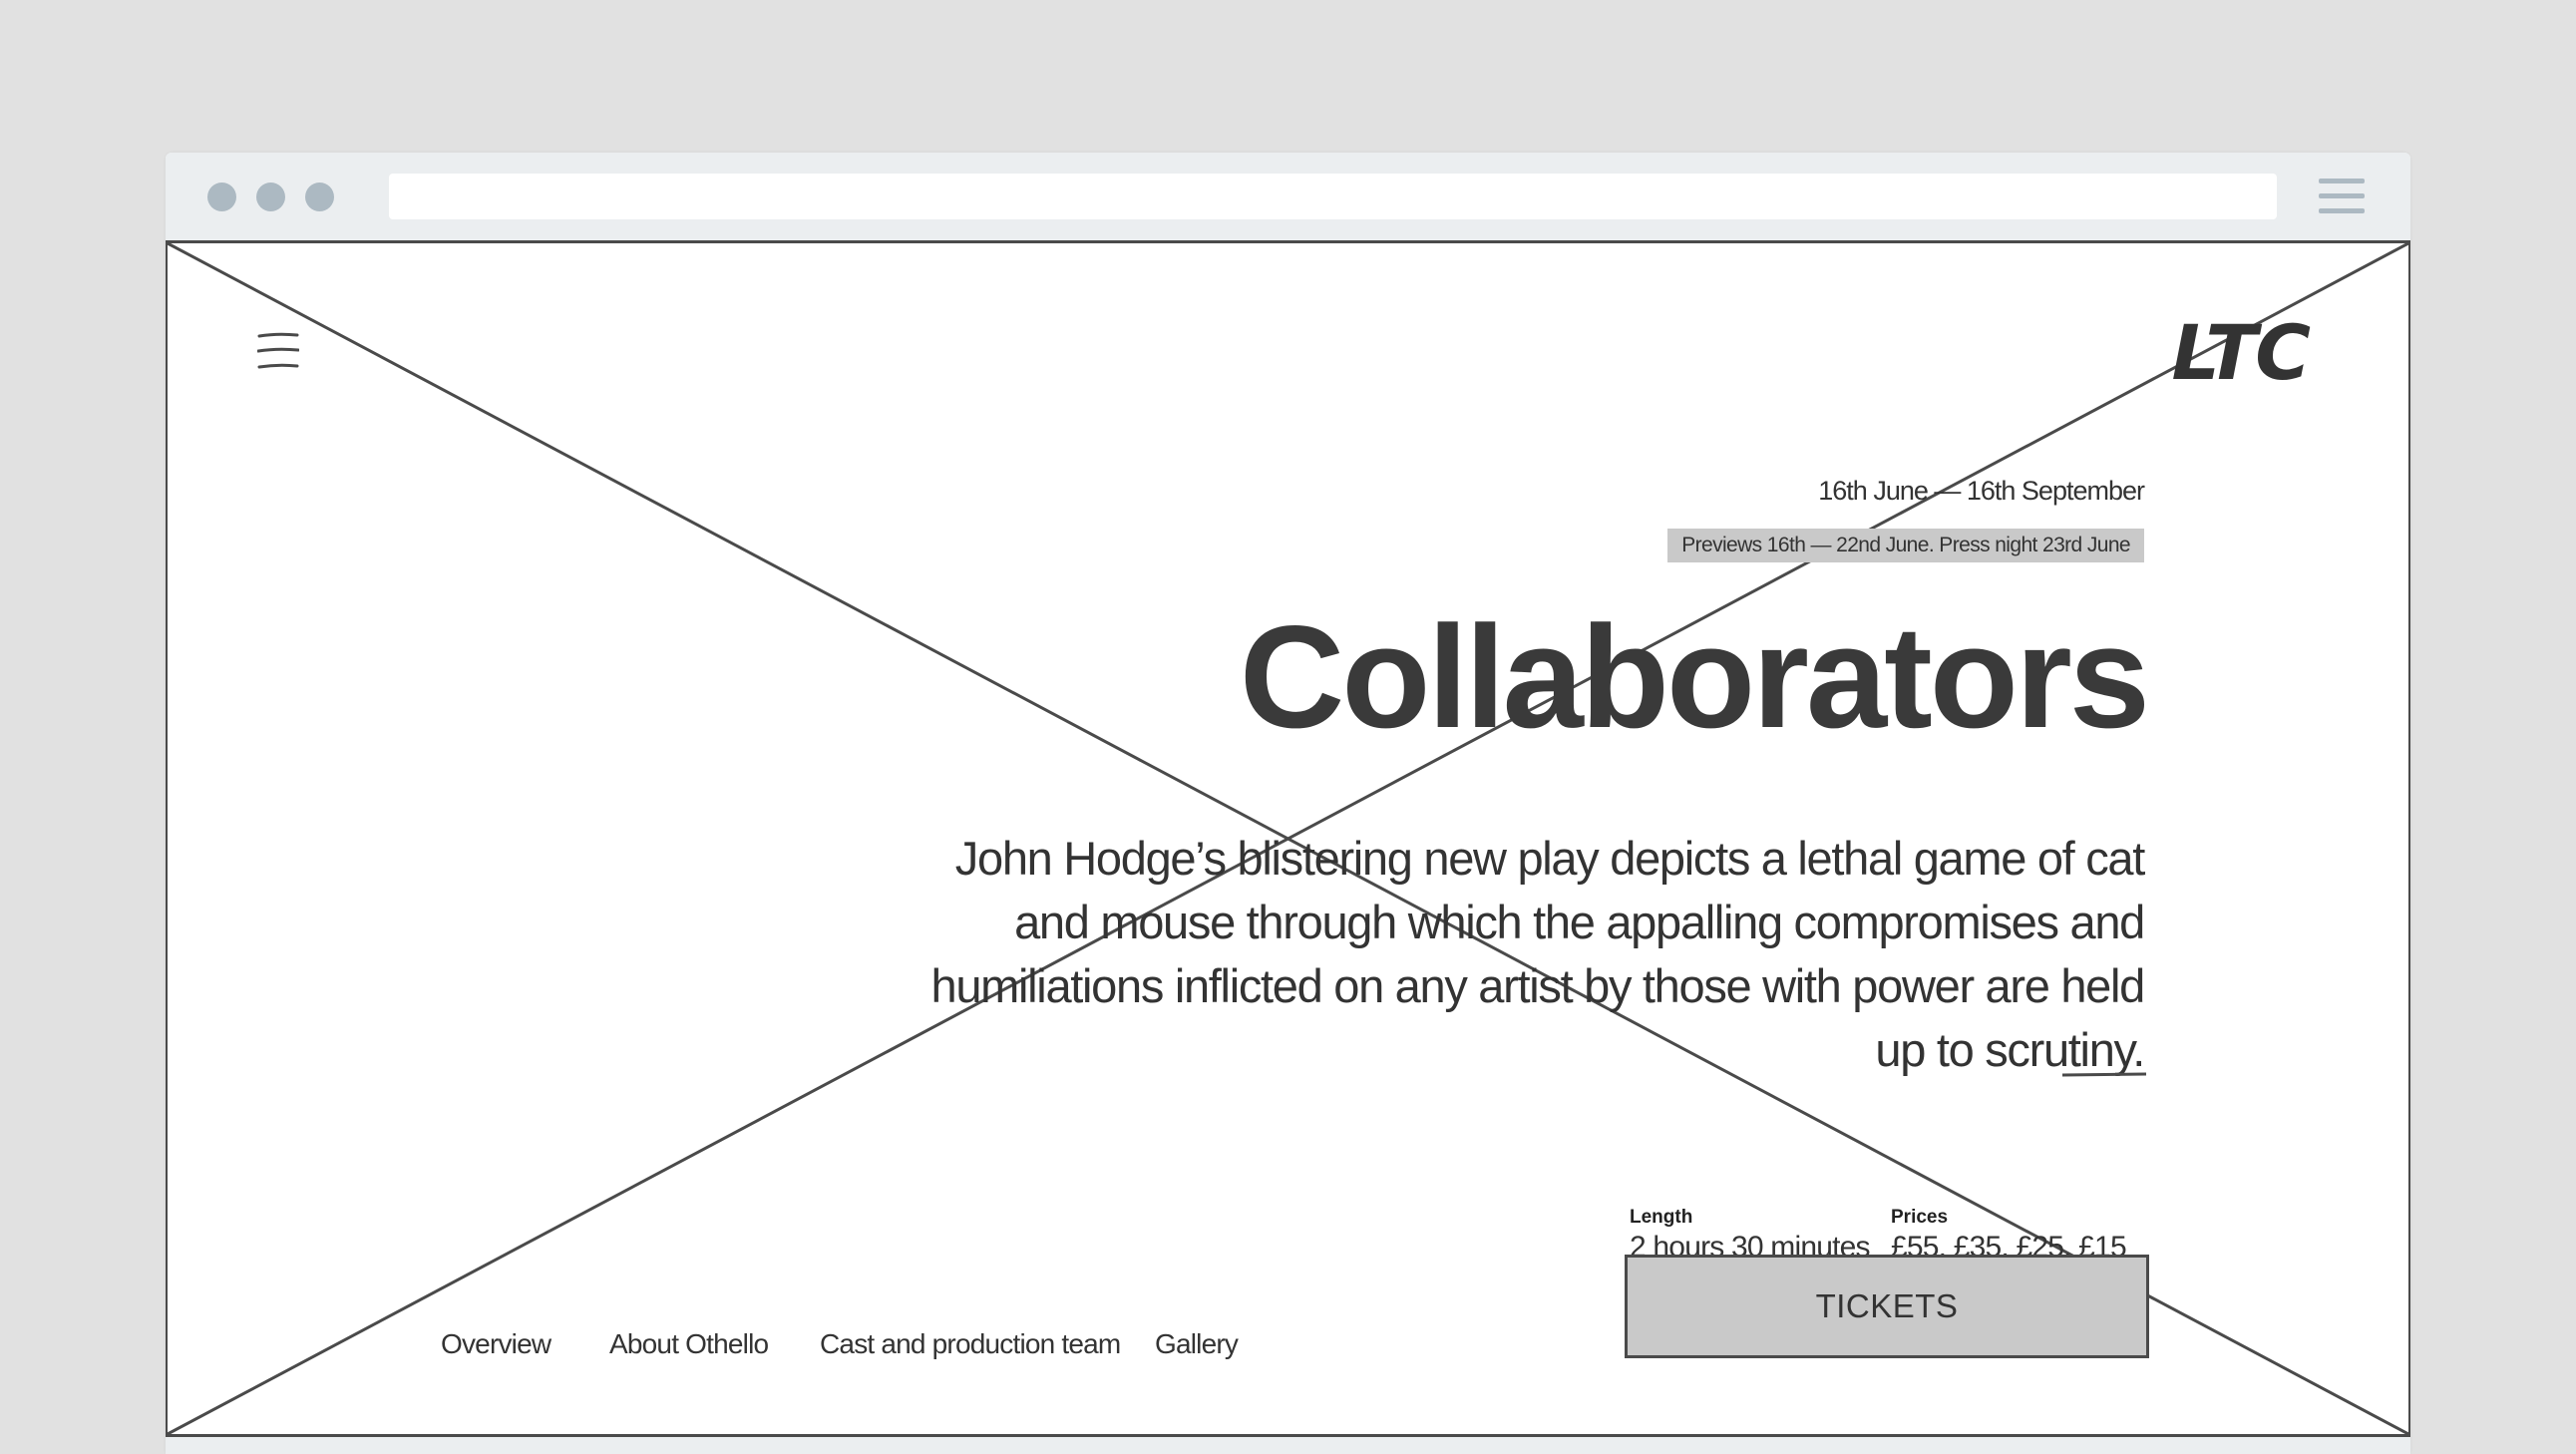  I want to click on address-bar, so click(1333, 196).